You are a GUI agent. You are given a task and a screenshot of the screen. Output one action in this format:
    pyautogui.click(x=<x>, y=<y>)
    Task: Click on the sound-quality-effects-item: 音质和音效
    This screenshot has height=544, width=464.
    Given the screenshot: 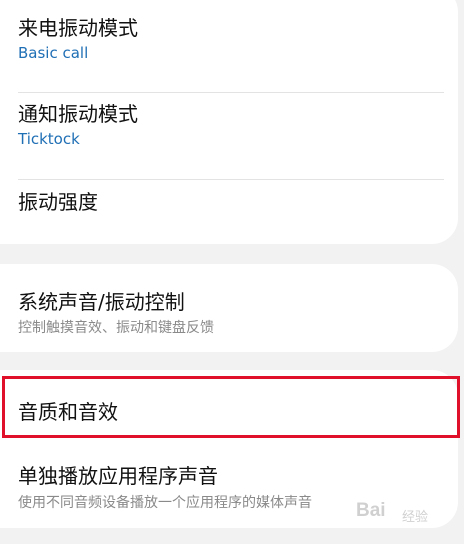 What is the action you would take?
    pyautogui.click(x=229, y=405)
    